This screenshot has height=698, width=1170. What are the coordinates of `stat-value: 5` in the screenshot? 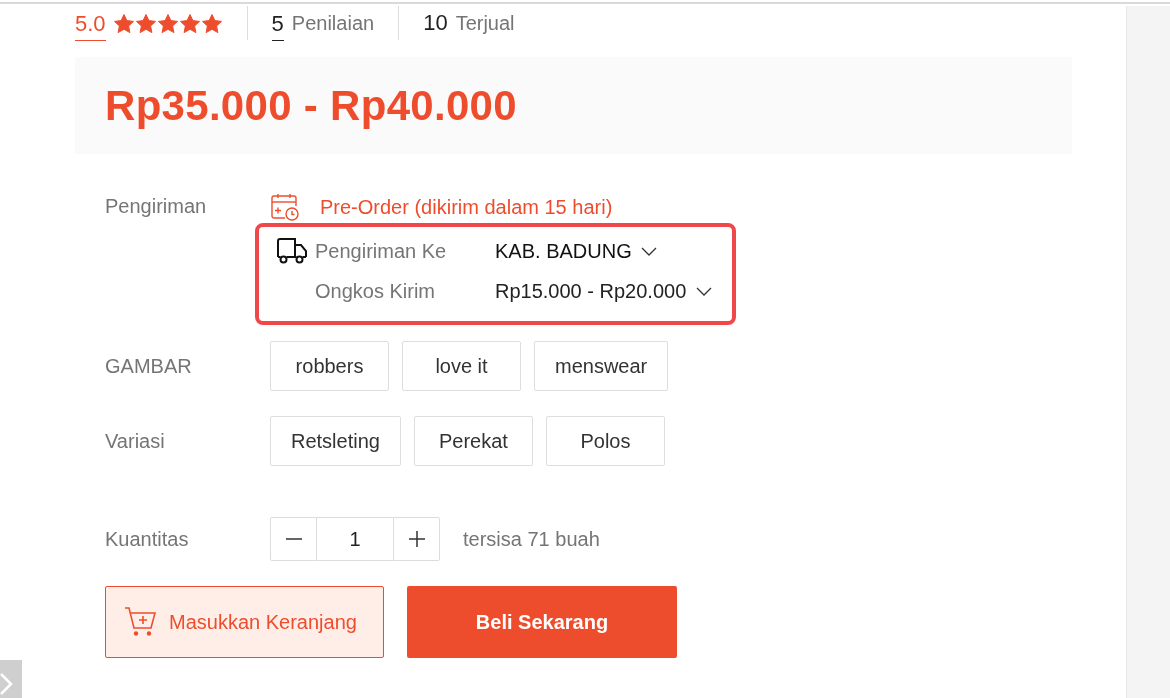 It's located at (277, 25).